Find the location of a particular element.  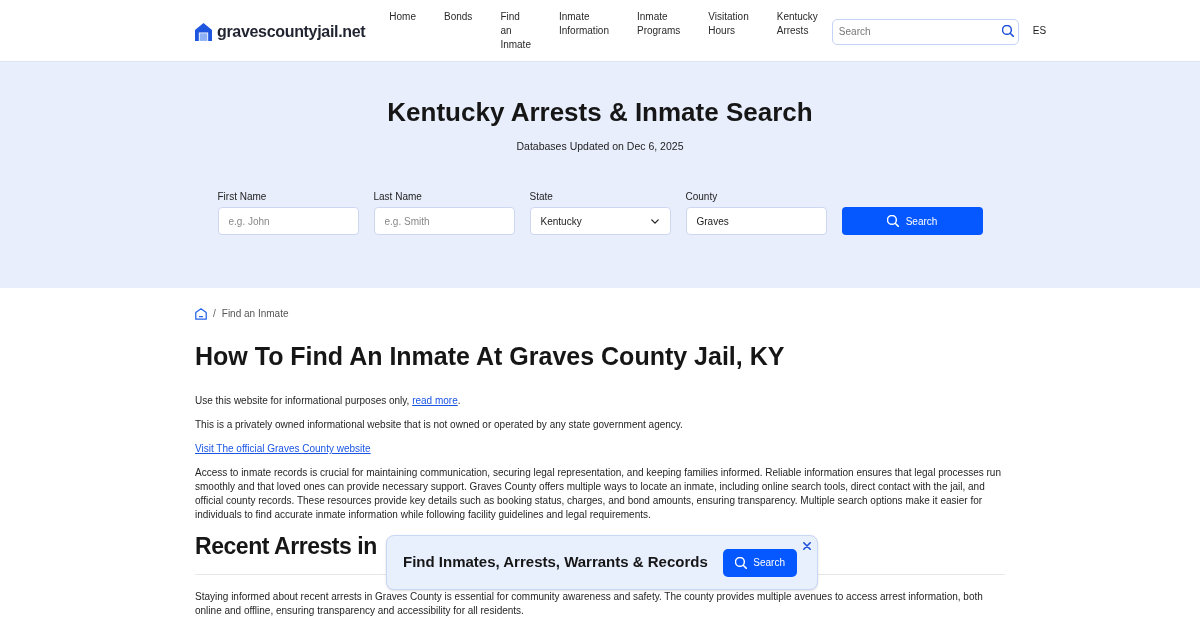

link: read more is located at coordinates (435, 400).